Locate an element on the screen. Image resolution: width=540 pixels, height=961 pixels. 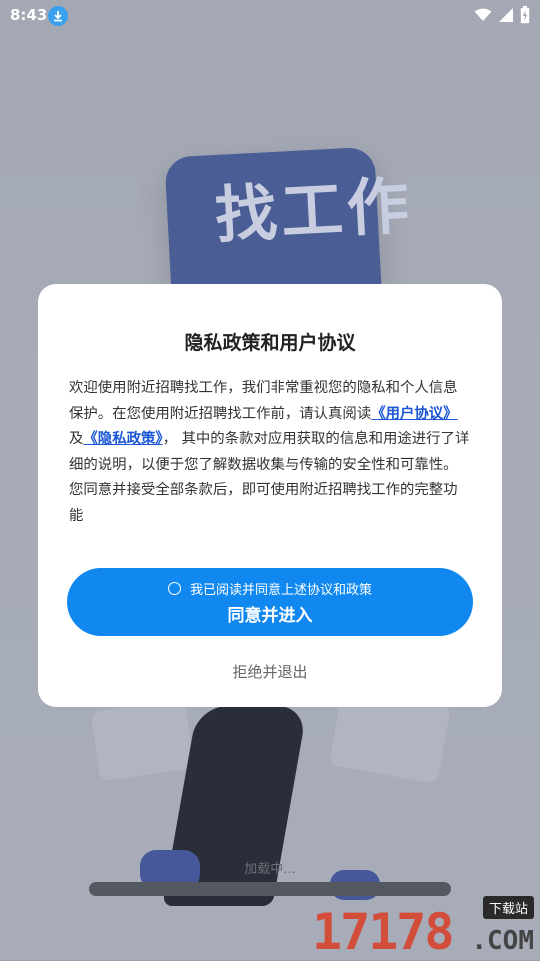
download-icon is located at coordinates (58, 16).